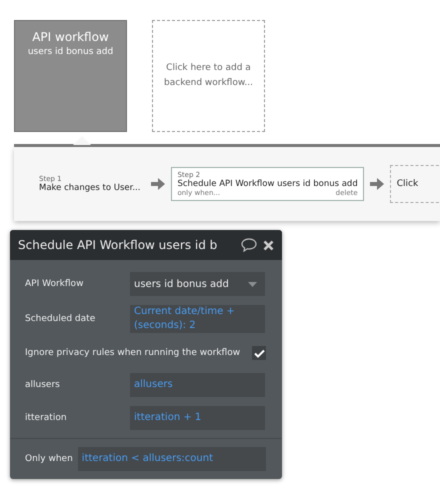 The width and height of the screenshot is (440, 500). Describe the element at coordinates (415, 184) in the screenshot. I see `add-step-button: Click` at that location.